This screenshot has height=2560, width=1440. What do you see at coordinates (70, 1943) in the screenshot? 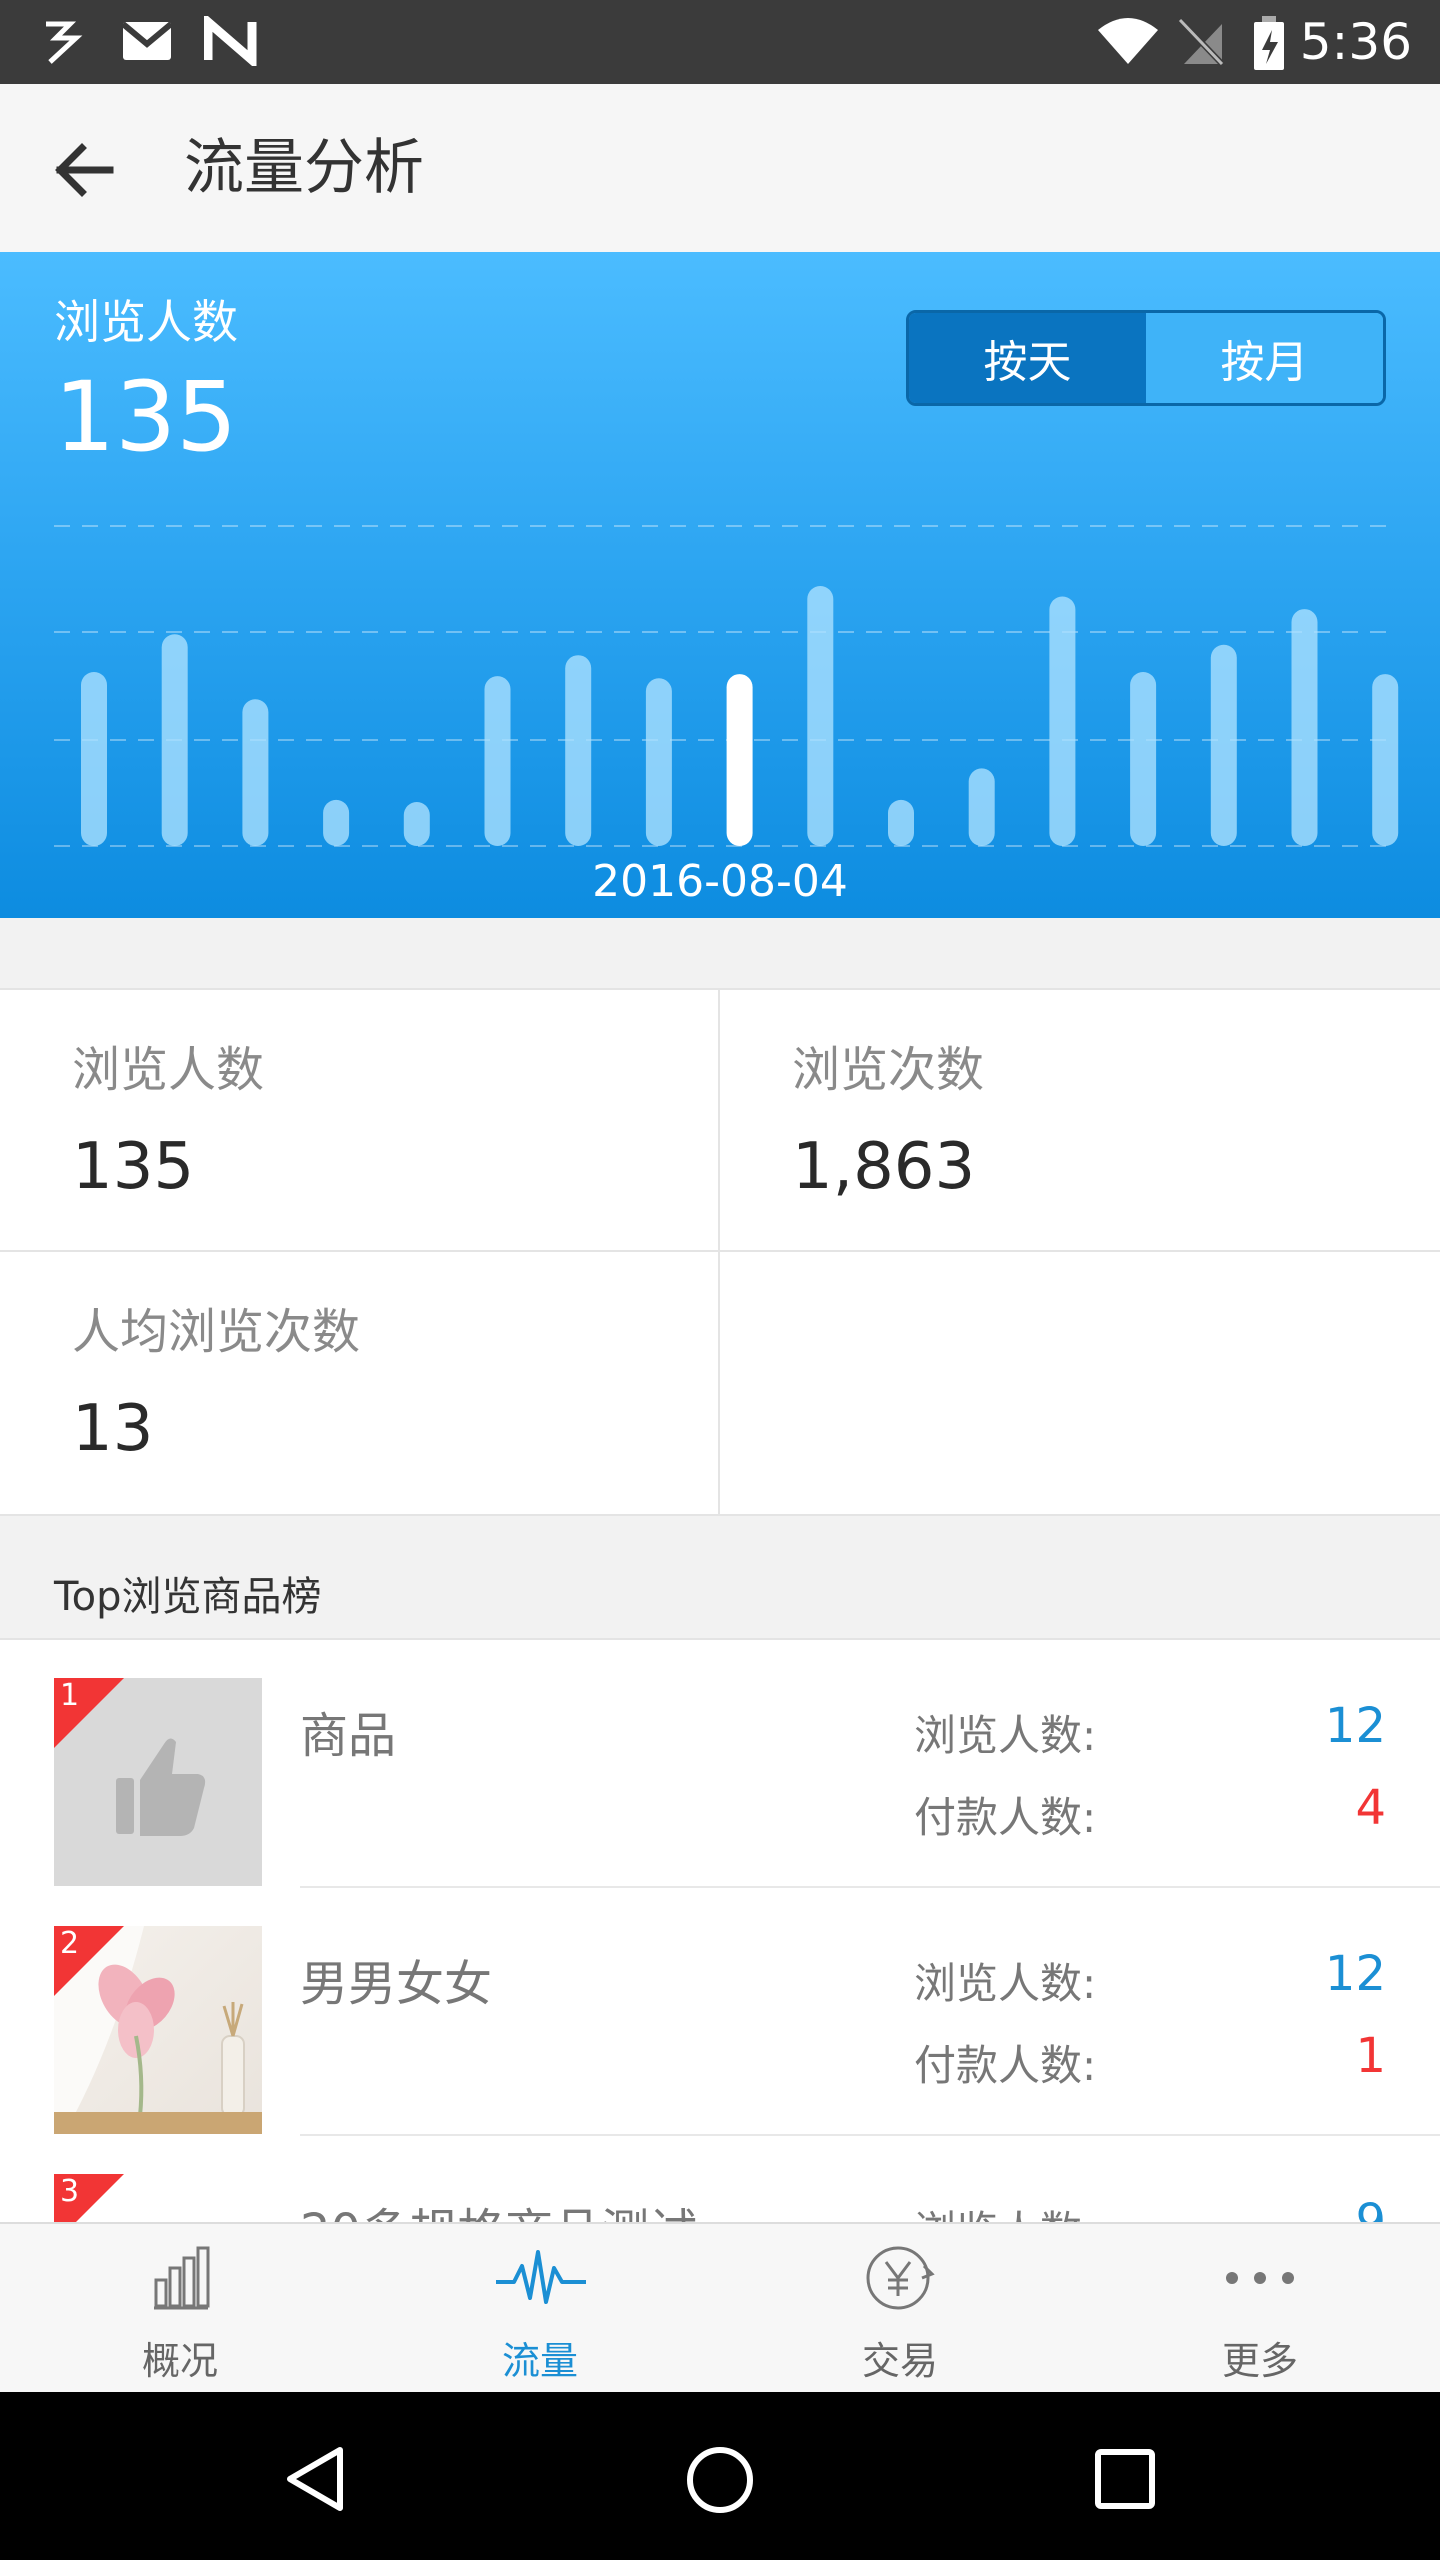
I see `rank-number: 2` at bounding box center [70, 1943].